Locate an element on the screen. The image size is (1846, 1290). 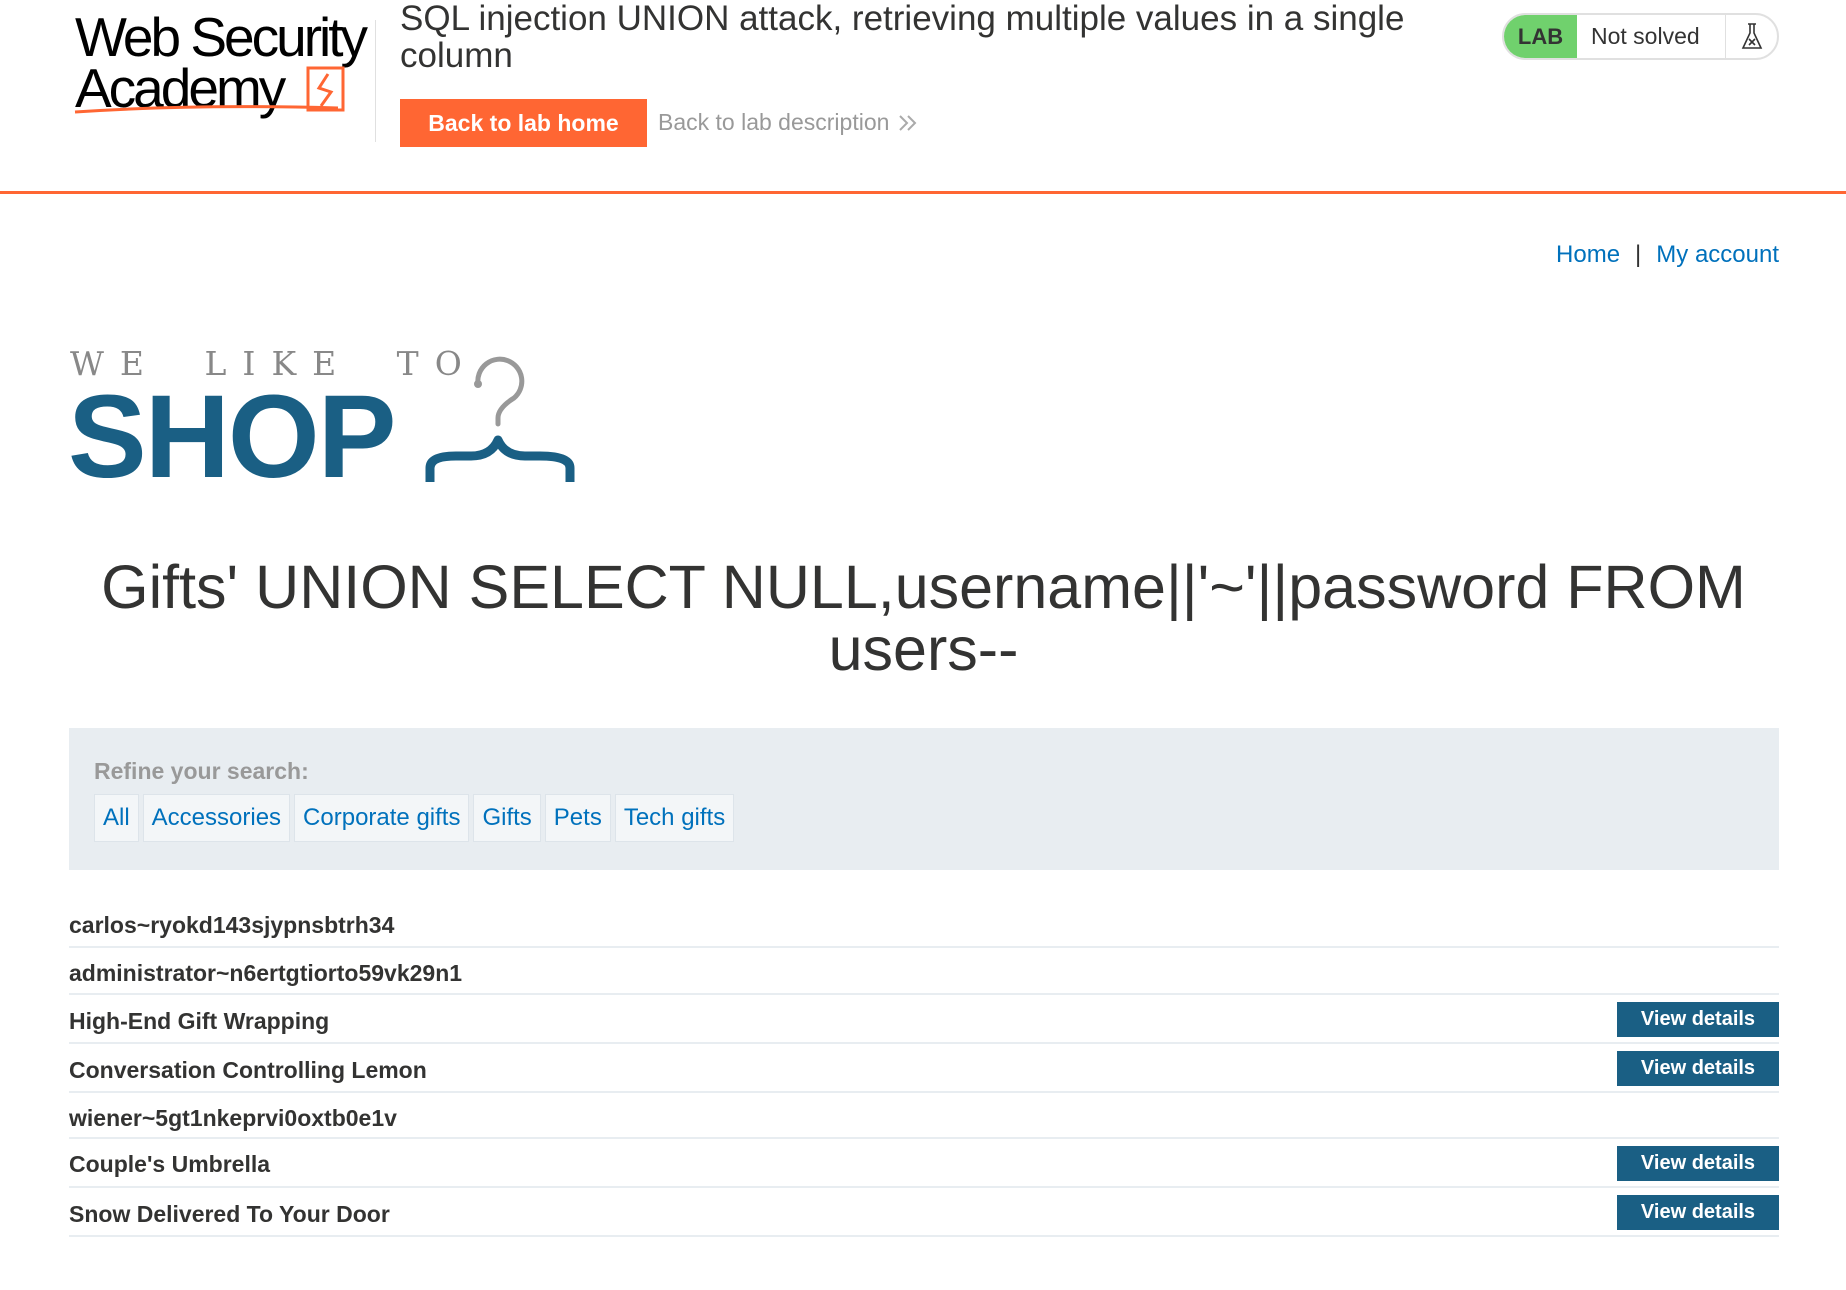
lab-status-tag: LAB is located at coordinates (1540, 36).